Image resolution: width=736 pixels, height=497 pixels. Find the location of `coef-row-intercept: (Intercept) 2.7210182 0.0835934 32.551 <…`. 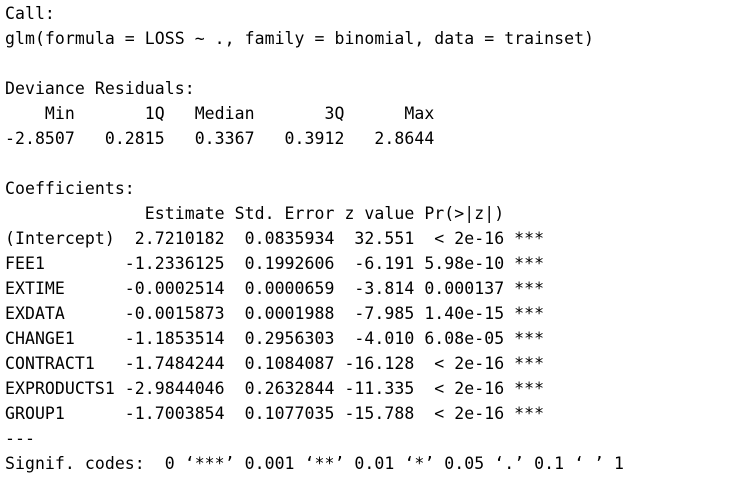

coef-row-intercept: (Intercept) 2.7210182 0.0835934 32.551 <… is located at coordinates (275, 238).